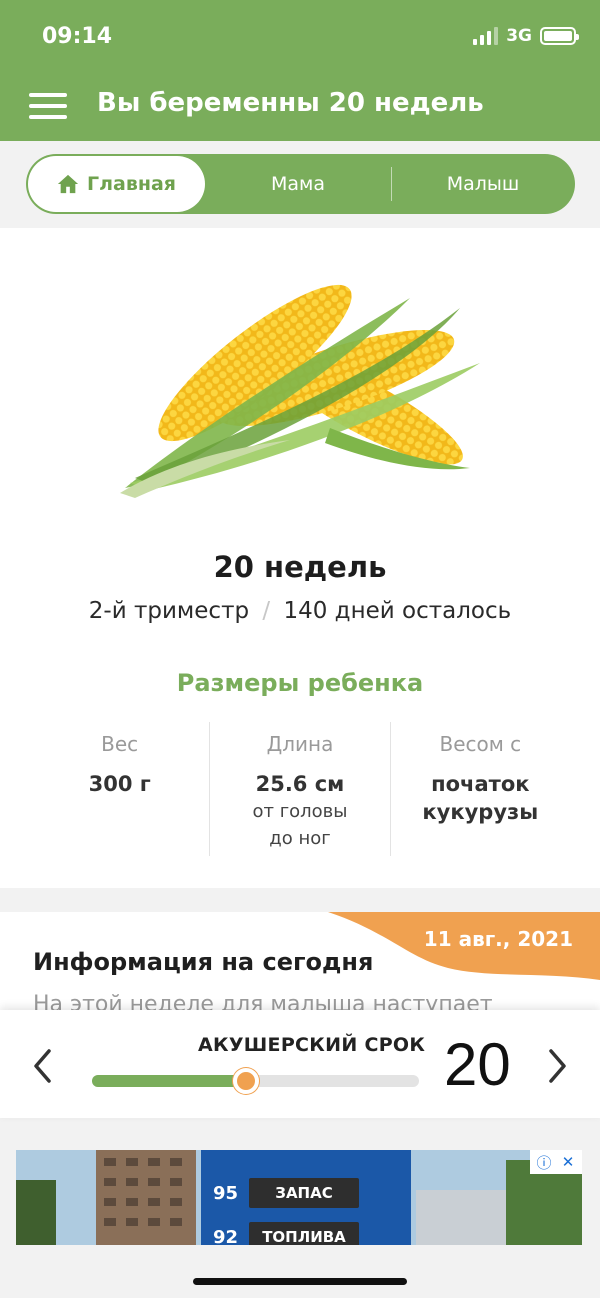 This screenshot has width=600, height=1298. I want to click on chevron-right-icon, so click(558, 1066).